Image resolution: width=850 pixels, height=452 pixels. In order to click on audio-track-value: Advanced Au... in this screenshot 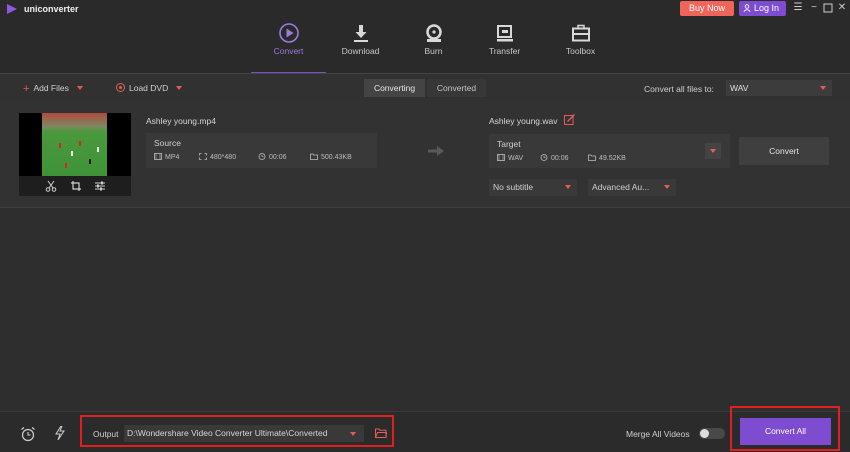, I will do `click(621, 187)`.